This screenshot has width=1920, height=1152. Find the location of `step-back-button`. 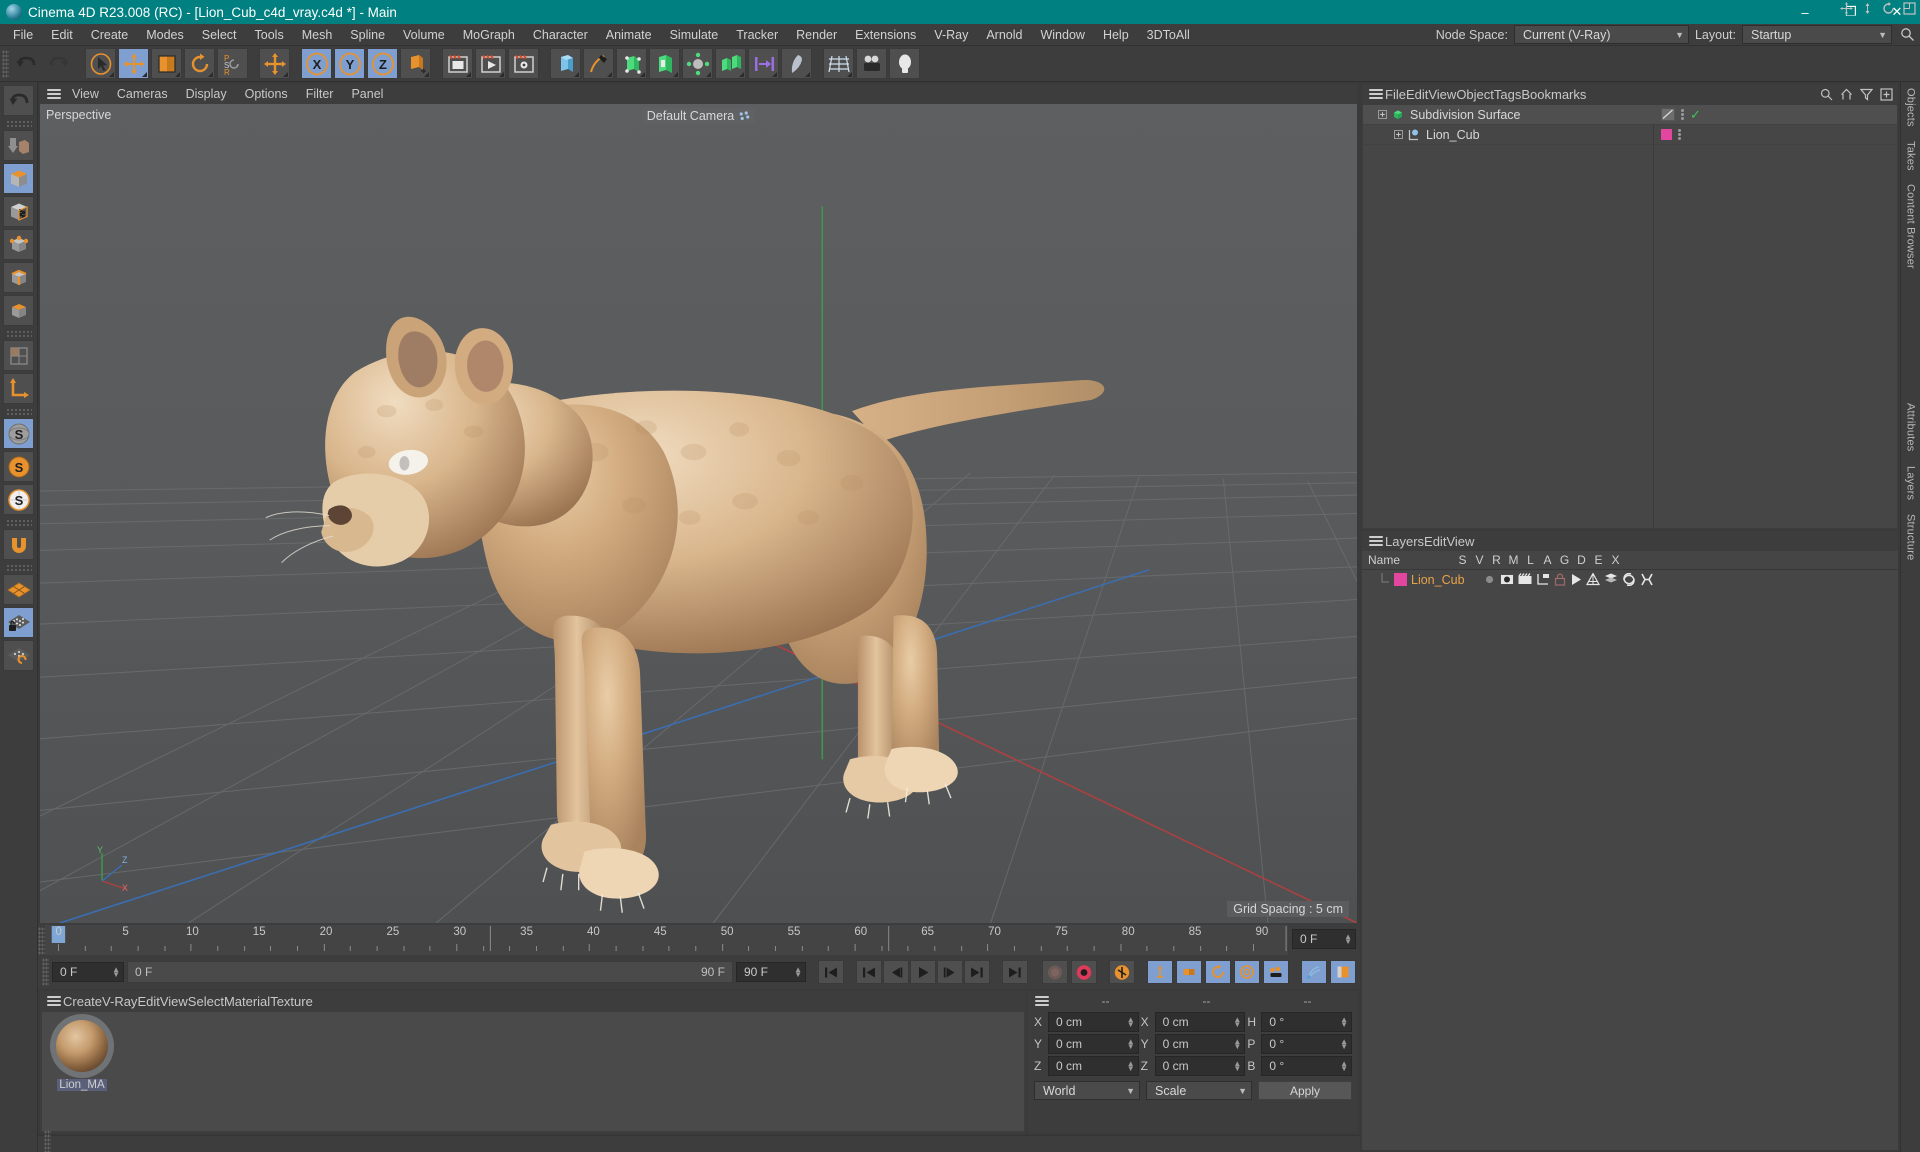

step-back-button is located at coordinates (896, 972).